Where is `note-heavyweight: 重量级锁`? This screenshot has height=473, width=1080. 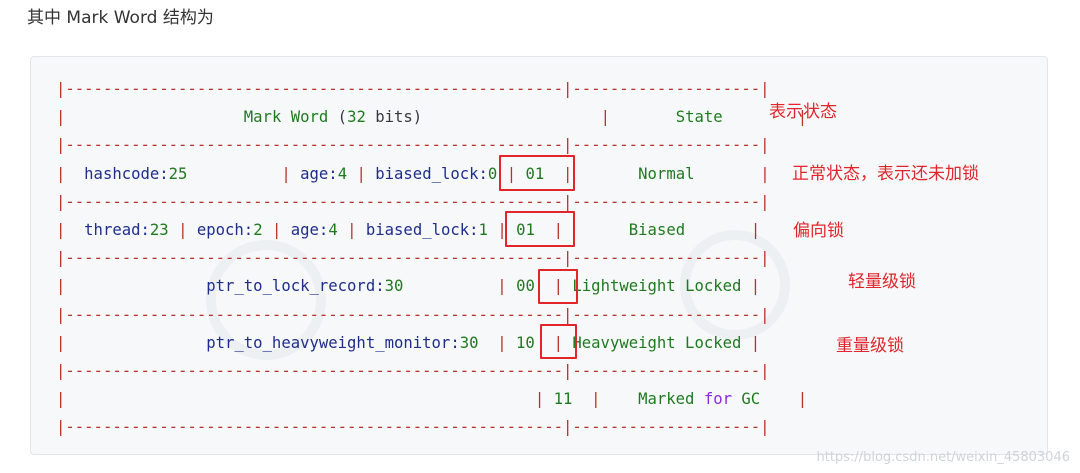
note-heavyweight: 重量级锁 is located at coordinates (870, 346).